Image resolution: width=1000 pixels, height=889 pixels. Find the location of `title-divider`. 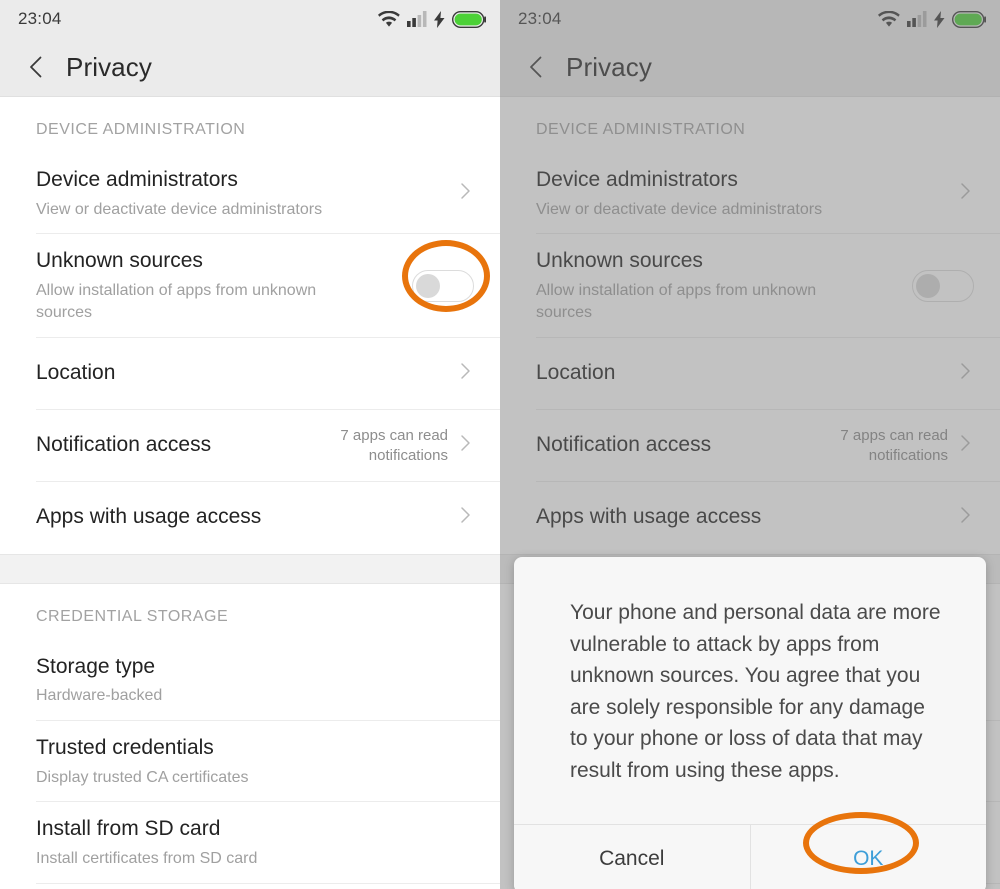

title-divider is located at coordinates (250, 96).